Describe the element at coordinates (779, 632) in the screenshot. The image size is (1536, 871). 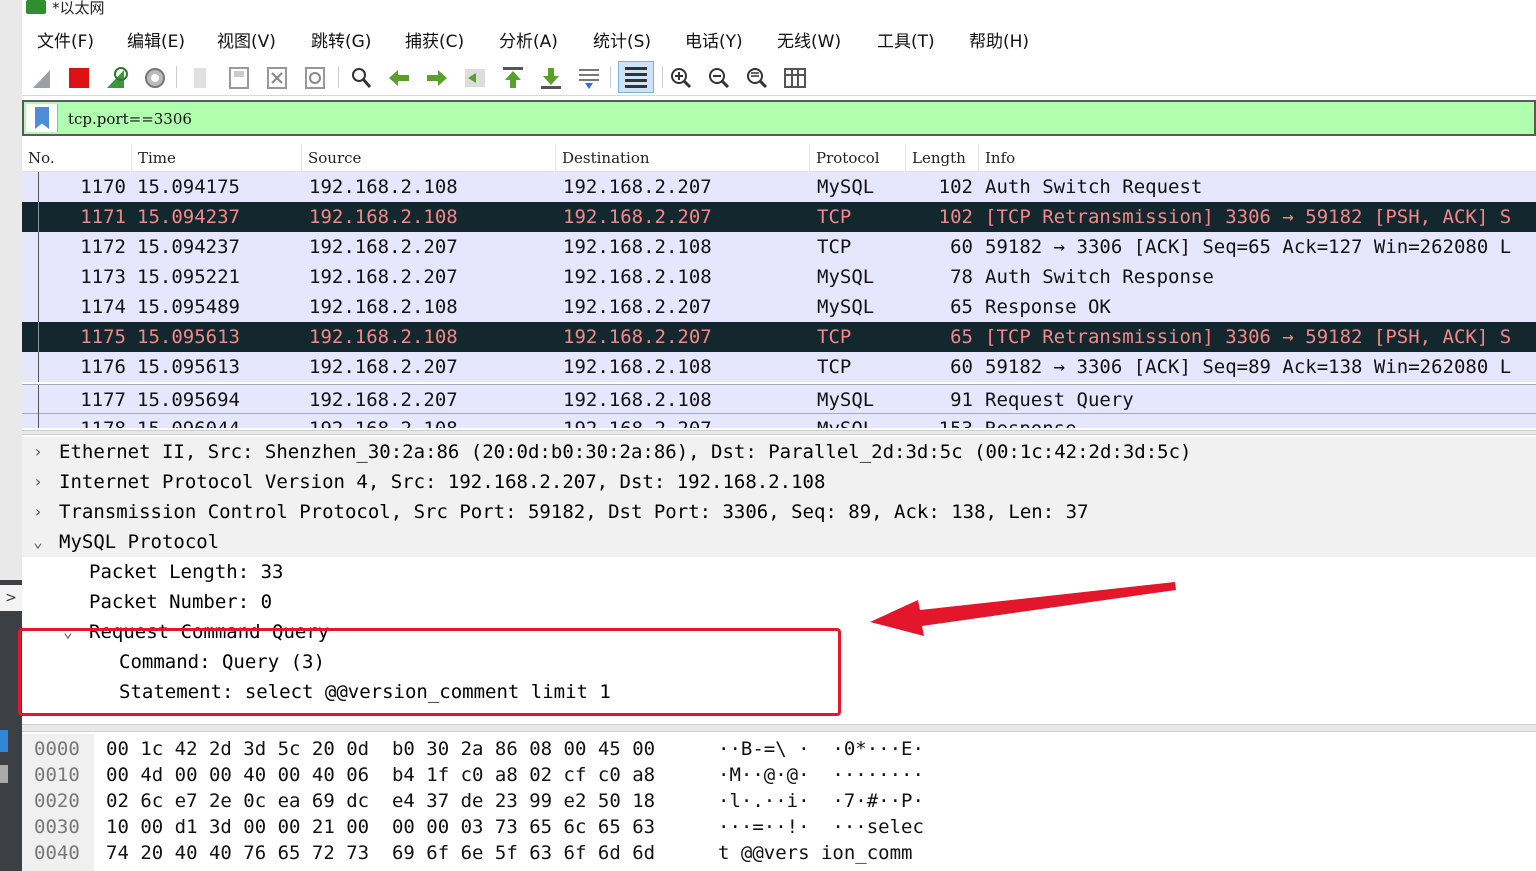
I see `detail-tree-item: ⌄ Request Command Query` at that location.